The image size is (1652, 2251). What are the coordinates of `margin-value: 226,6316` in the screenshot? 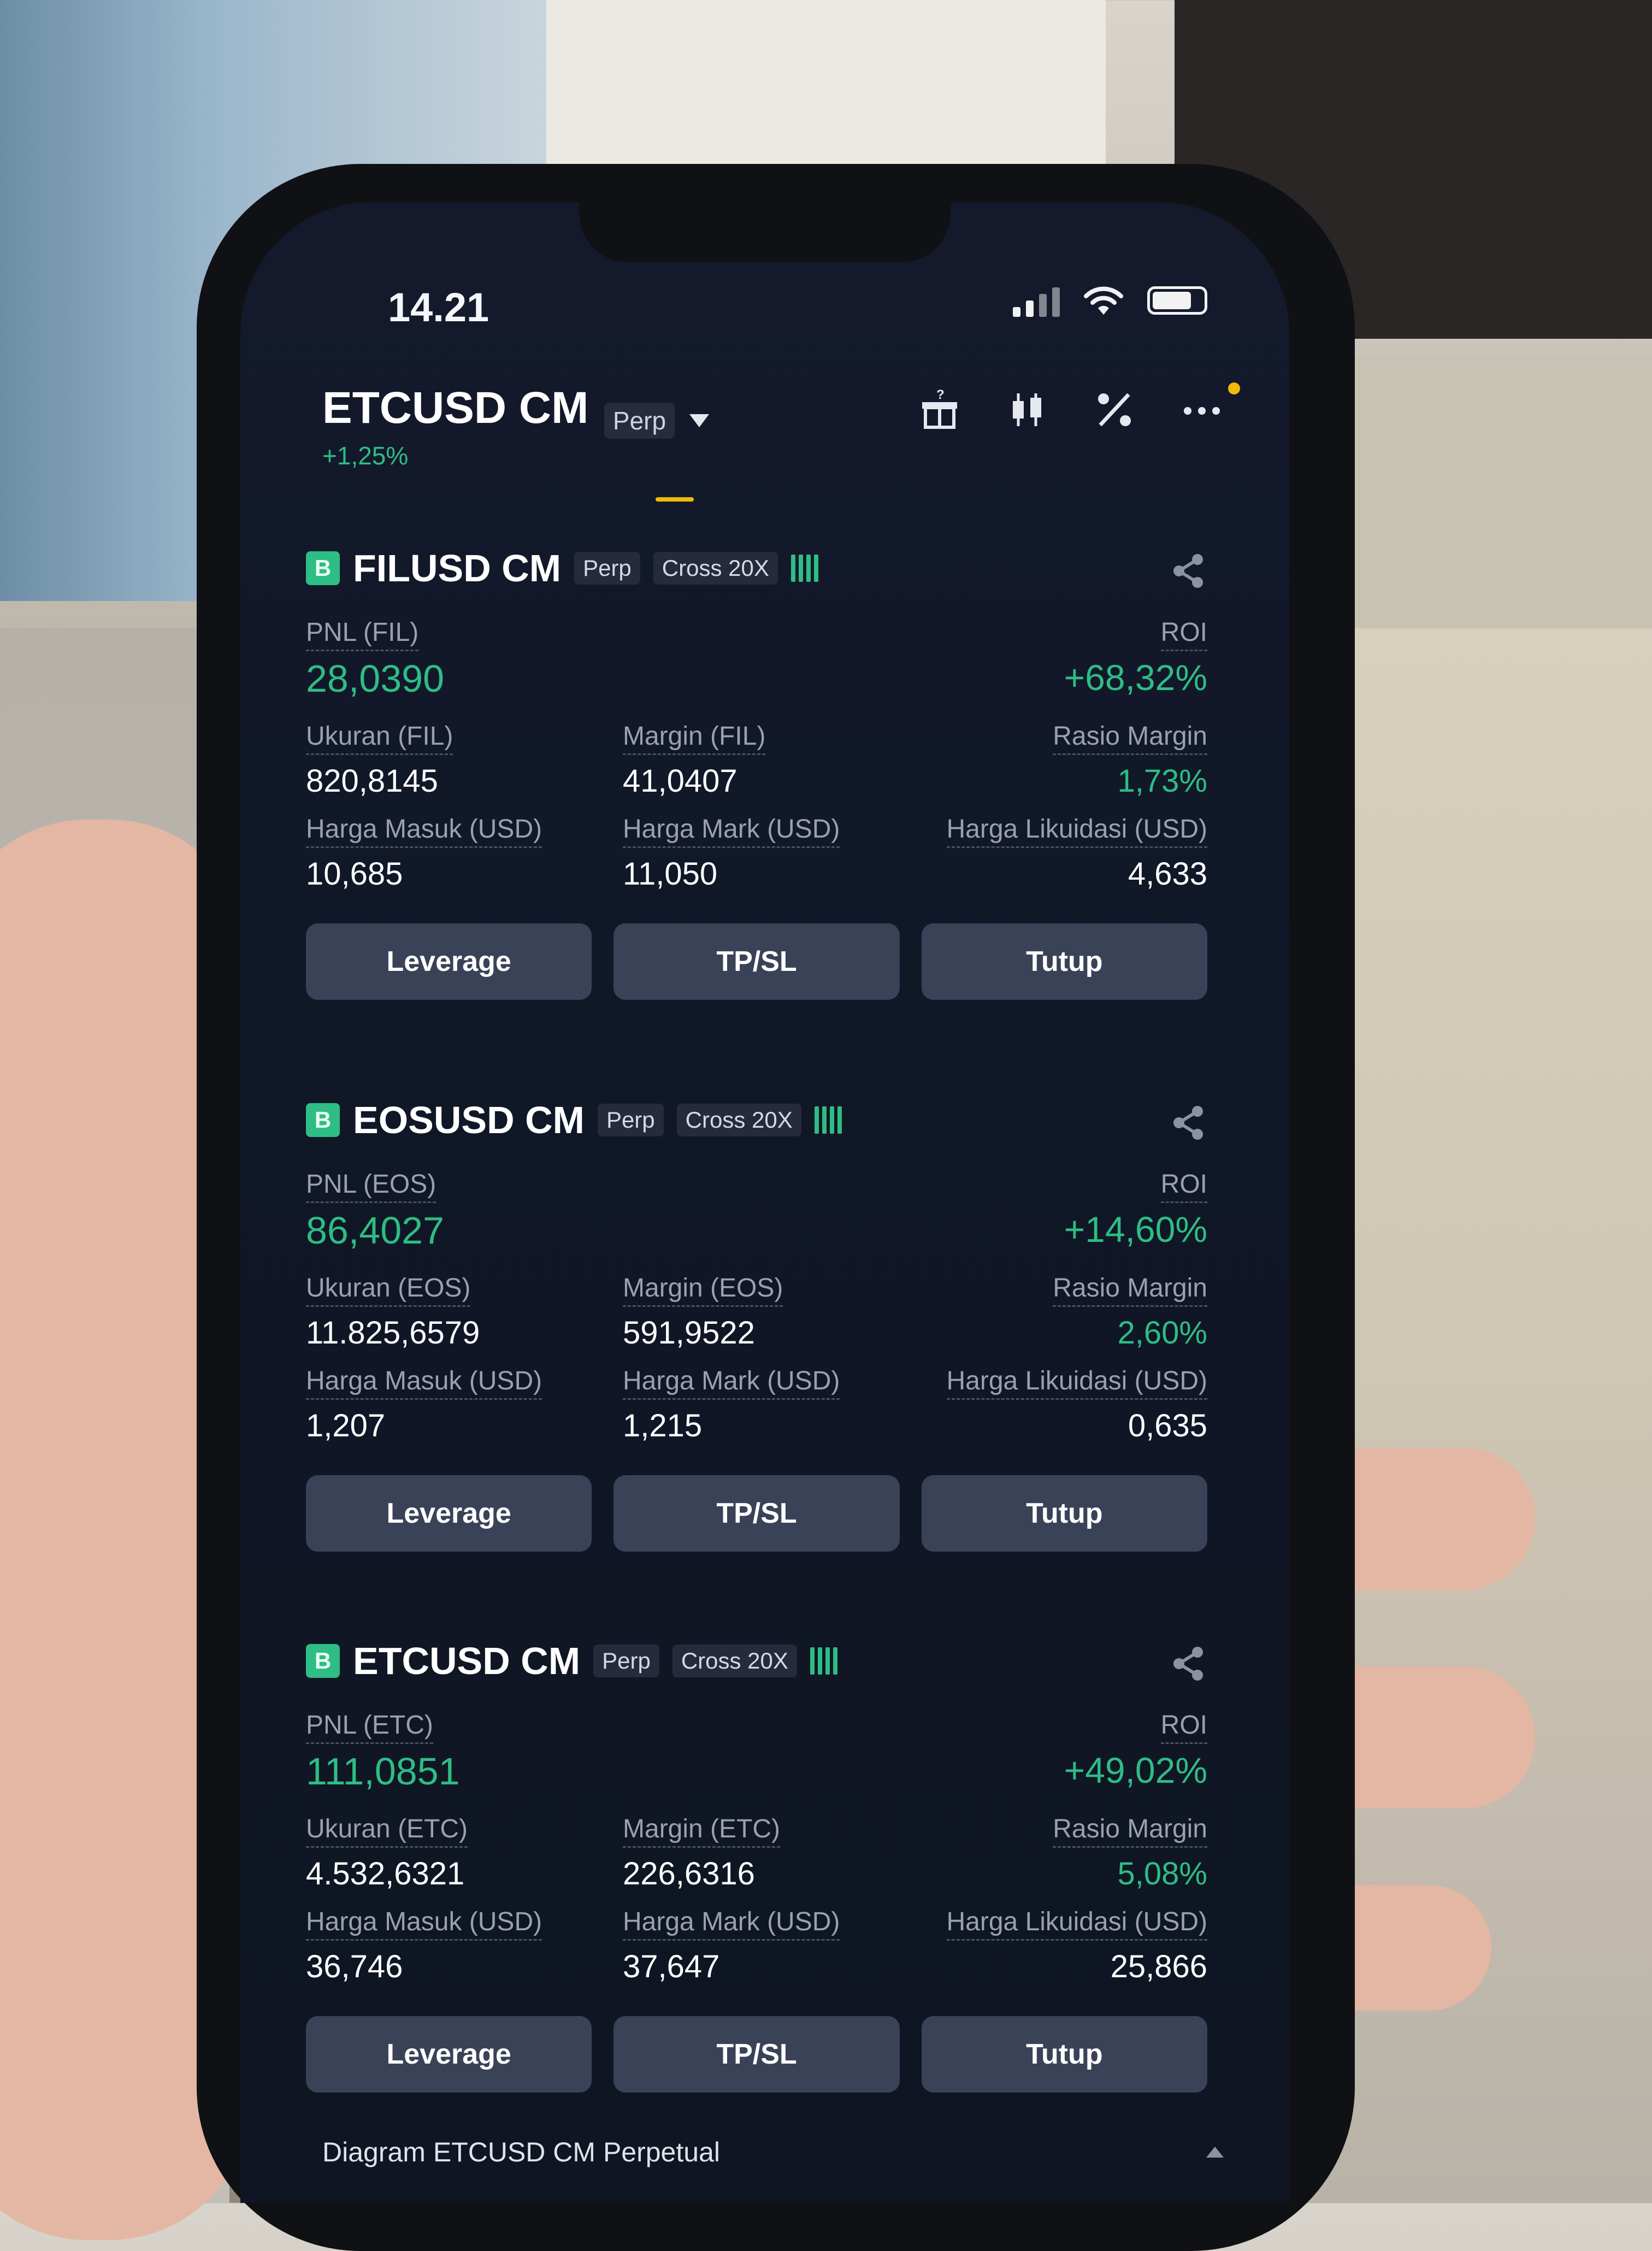 It's located at (689, 1873).